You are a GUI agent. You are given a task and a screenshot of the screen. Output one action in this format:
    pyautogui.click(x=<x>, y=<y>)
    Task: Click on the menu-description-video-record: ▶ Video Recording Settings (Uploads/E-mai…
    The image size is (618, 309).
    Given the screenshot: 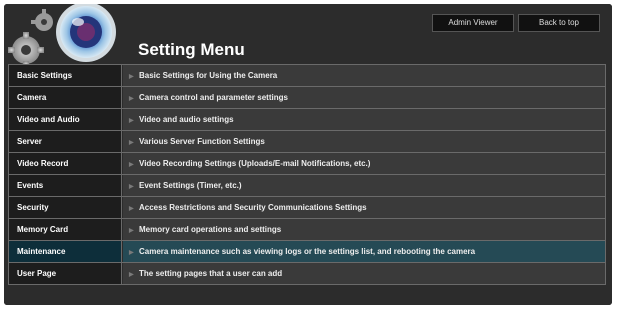 What is the action you would take?
    pyautogui.click(x=364, y=163)
    